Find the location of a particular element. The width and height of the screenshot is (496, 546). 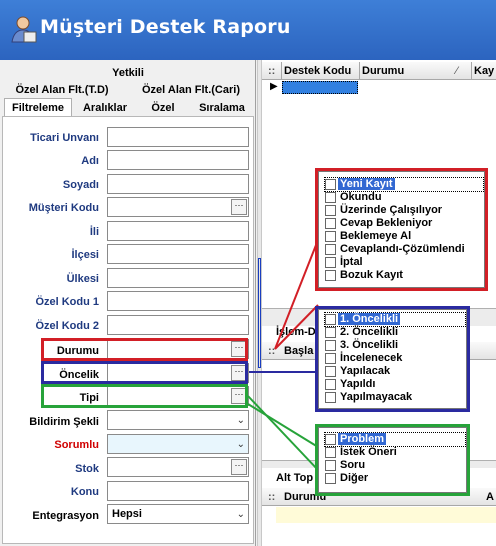

highlight-tipi is located at coordinates (144, 396).